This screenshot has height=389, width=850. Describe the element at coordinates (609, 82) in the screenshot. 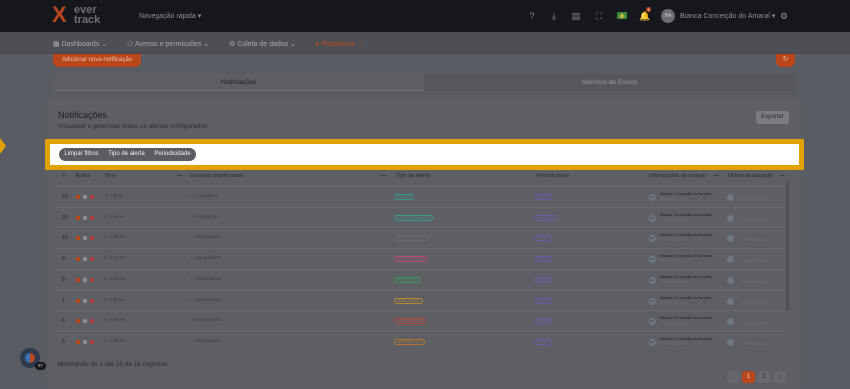

I see `tab-send-history: Histórico de Envios` at that location.